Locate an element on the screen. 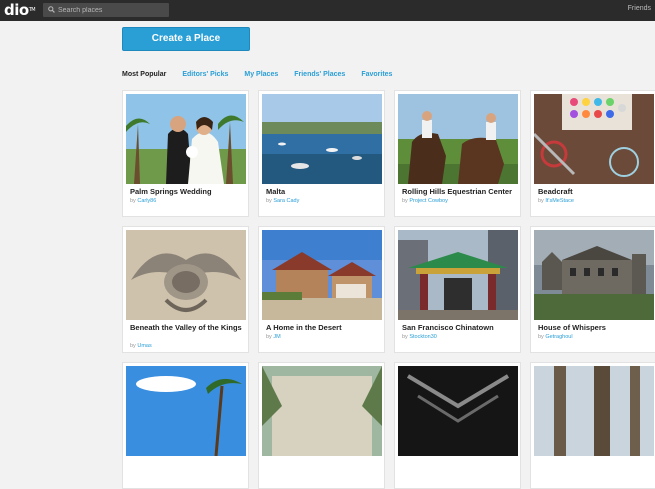 Image resolution: width=655 pixels, height=489 pixels. tab-friends-places: Friends' Places is located at coordinates (319, 76).